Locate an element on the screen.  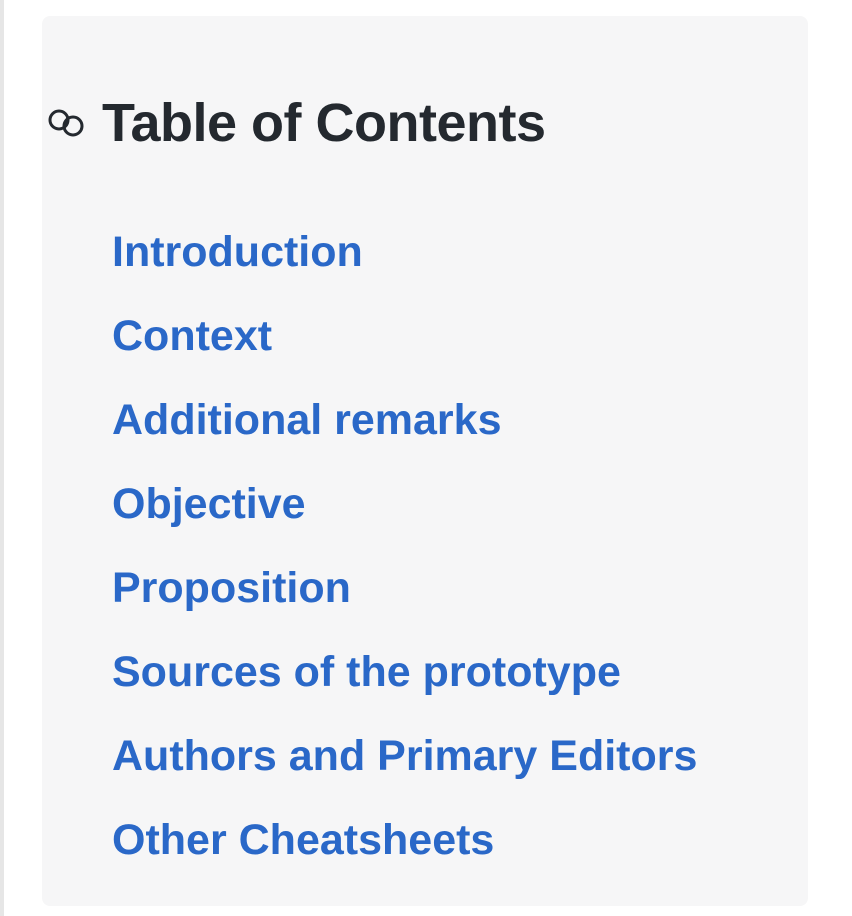
toc-item-objective: Objective is located at coordinates (404, 504).